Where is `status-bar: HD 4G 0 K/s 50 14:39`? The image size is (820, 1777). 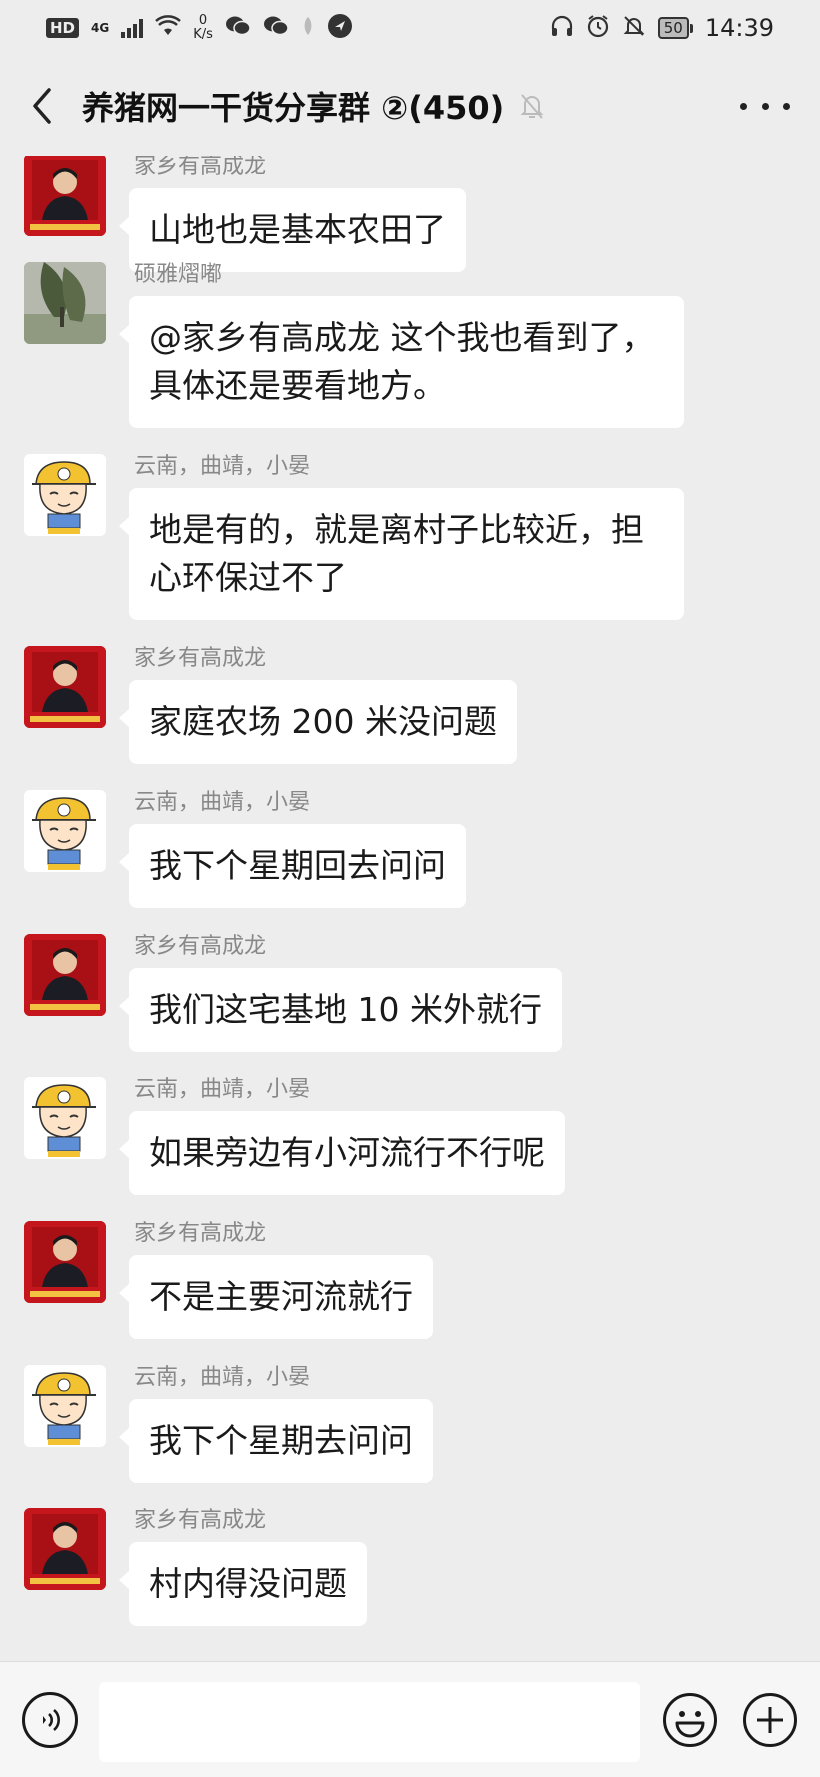 status-bar: HD 4G 0 K/s 50 14:39 is located at coordinates (410, 28).